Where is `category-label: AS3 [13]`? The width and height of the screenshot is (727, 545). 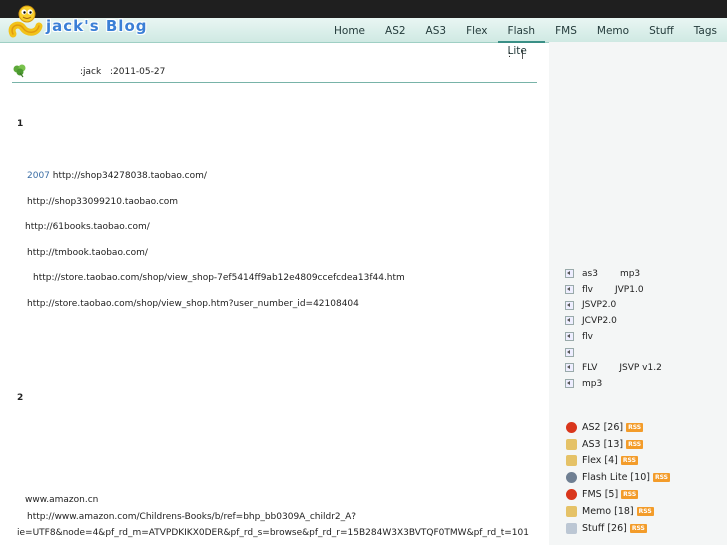 category-label: AS3 [13] is located at coordinates (602, 444).